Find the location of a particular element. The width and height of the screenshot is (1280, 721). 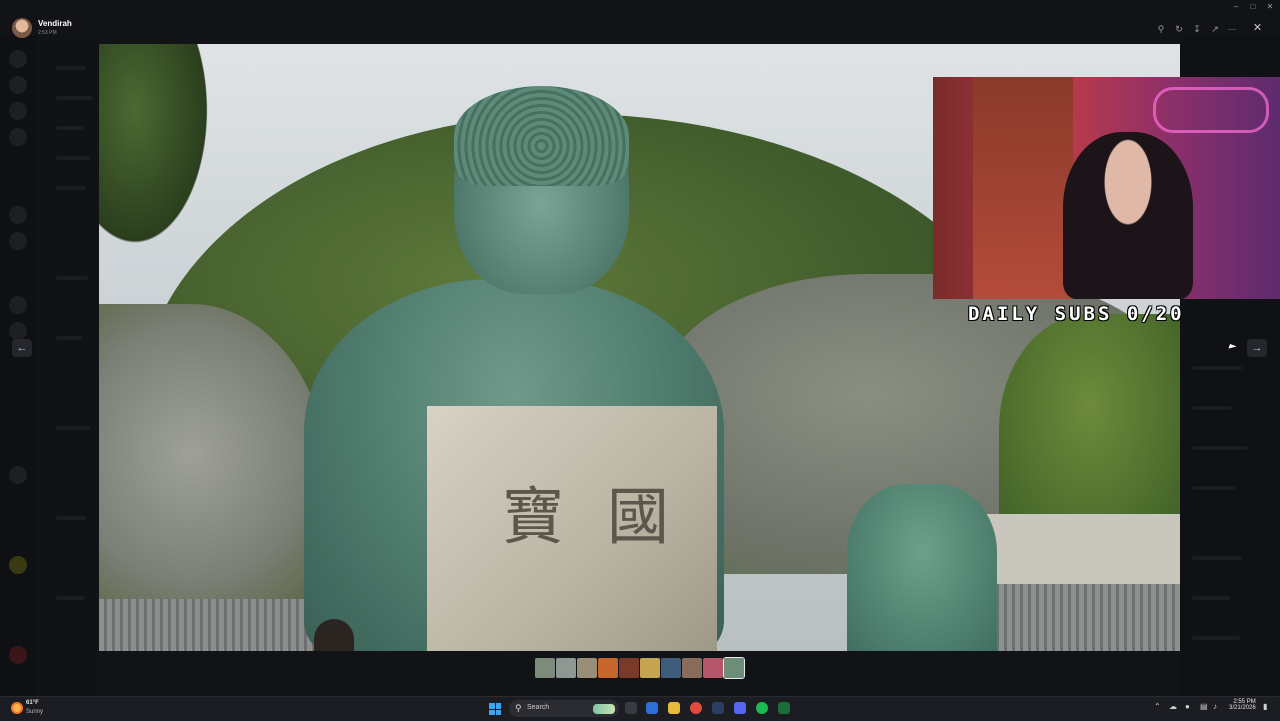

image-person is located at coordinates (334, 635).